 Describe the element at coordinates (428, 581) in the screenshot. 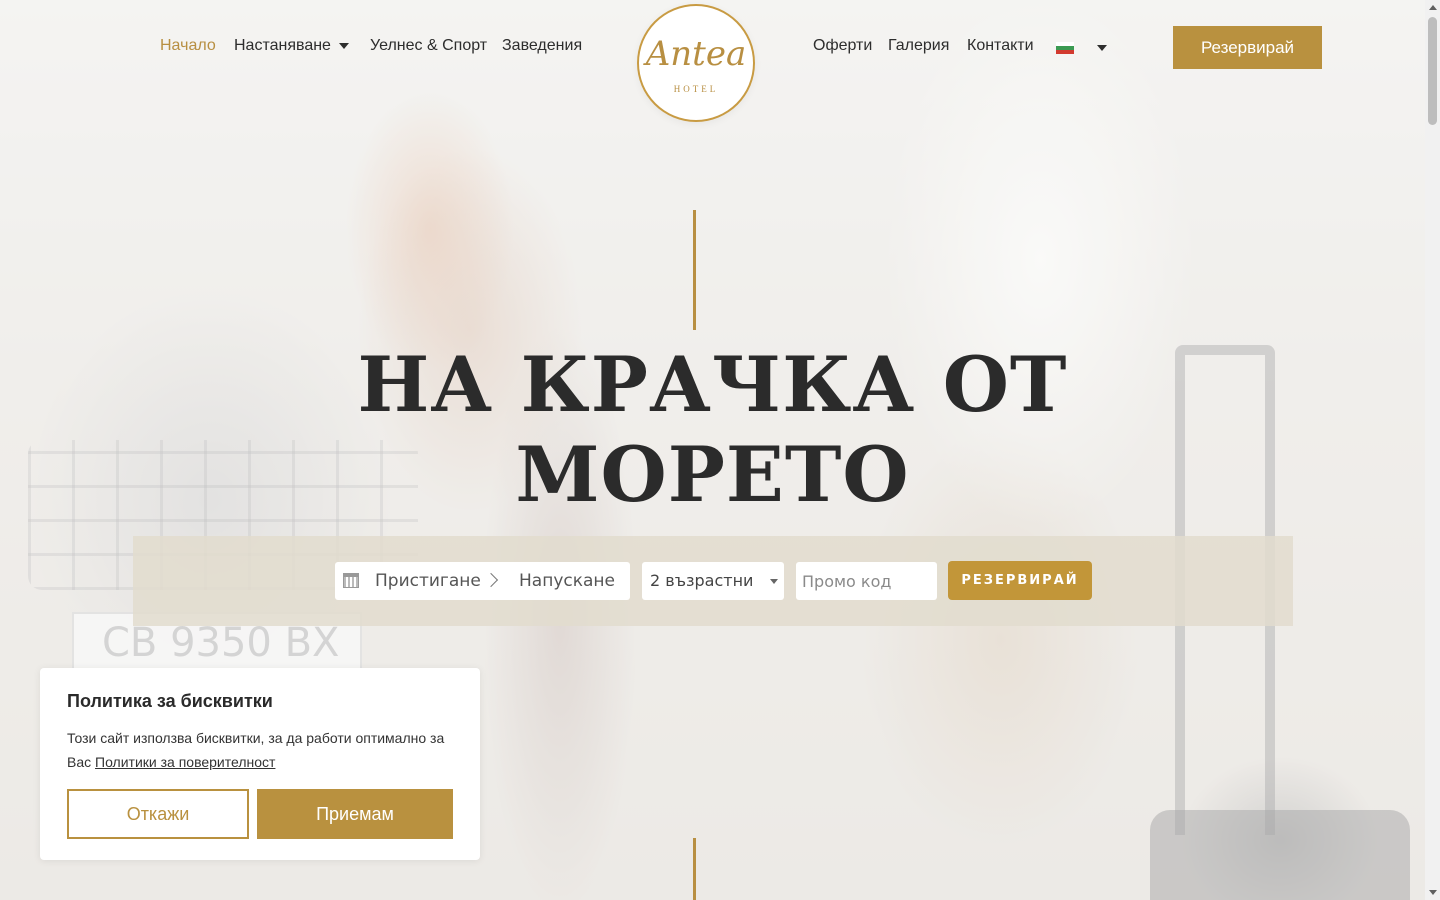

I see `arrival-date: Пристигане` at that location.